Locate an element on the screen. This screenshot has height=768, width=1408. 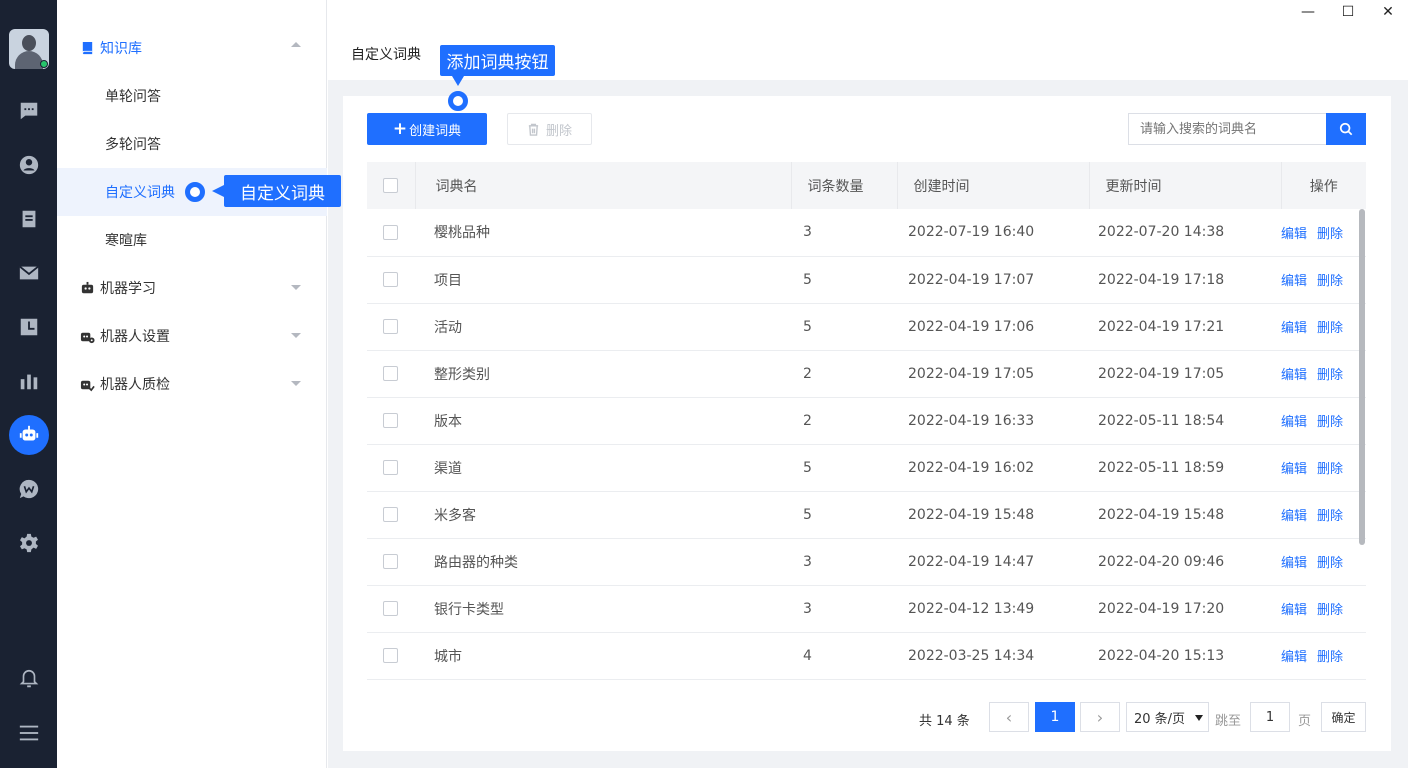
menu-robot-qc: 机器人质检 is located at coordinates (192, 384).